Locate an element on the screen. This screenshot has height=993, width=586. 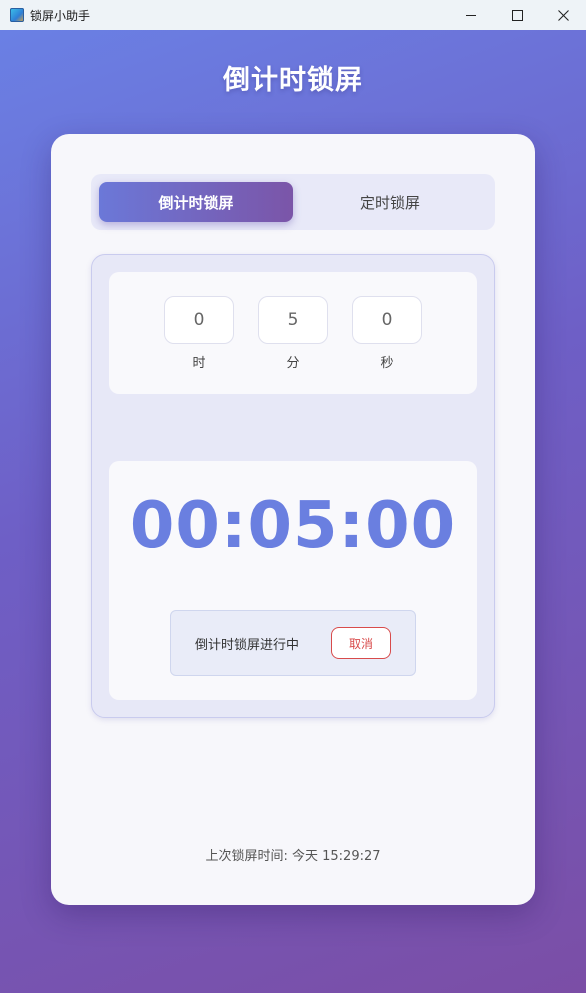
maximize-button is located at coordinates (517, 15).